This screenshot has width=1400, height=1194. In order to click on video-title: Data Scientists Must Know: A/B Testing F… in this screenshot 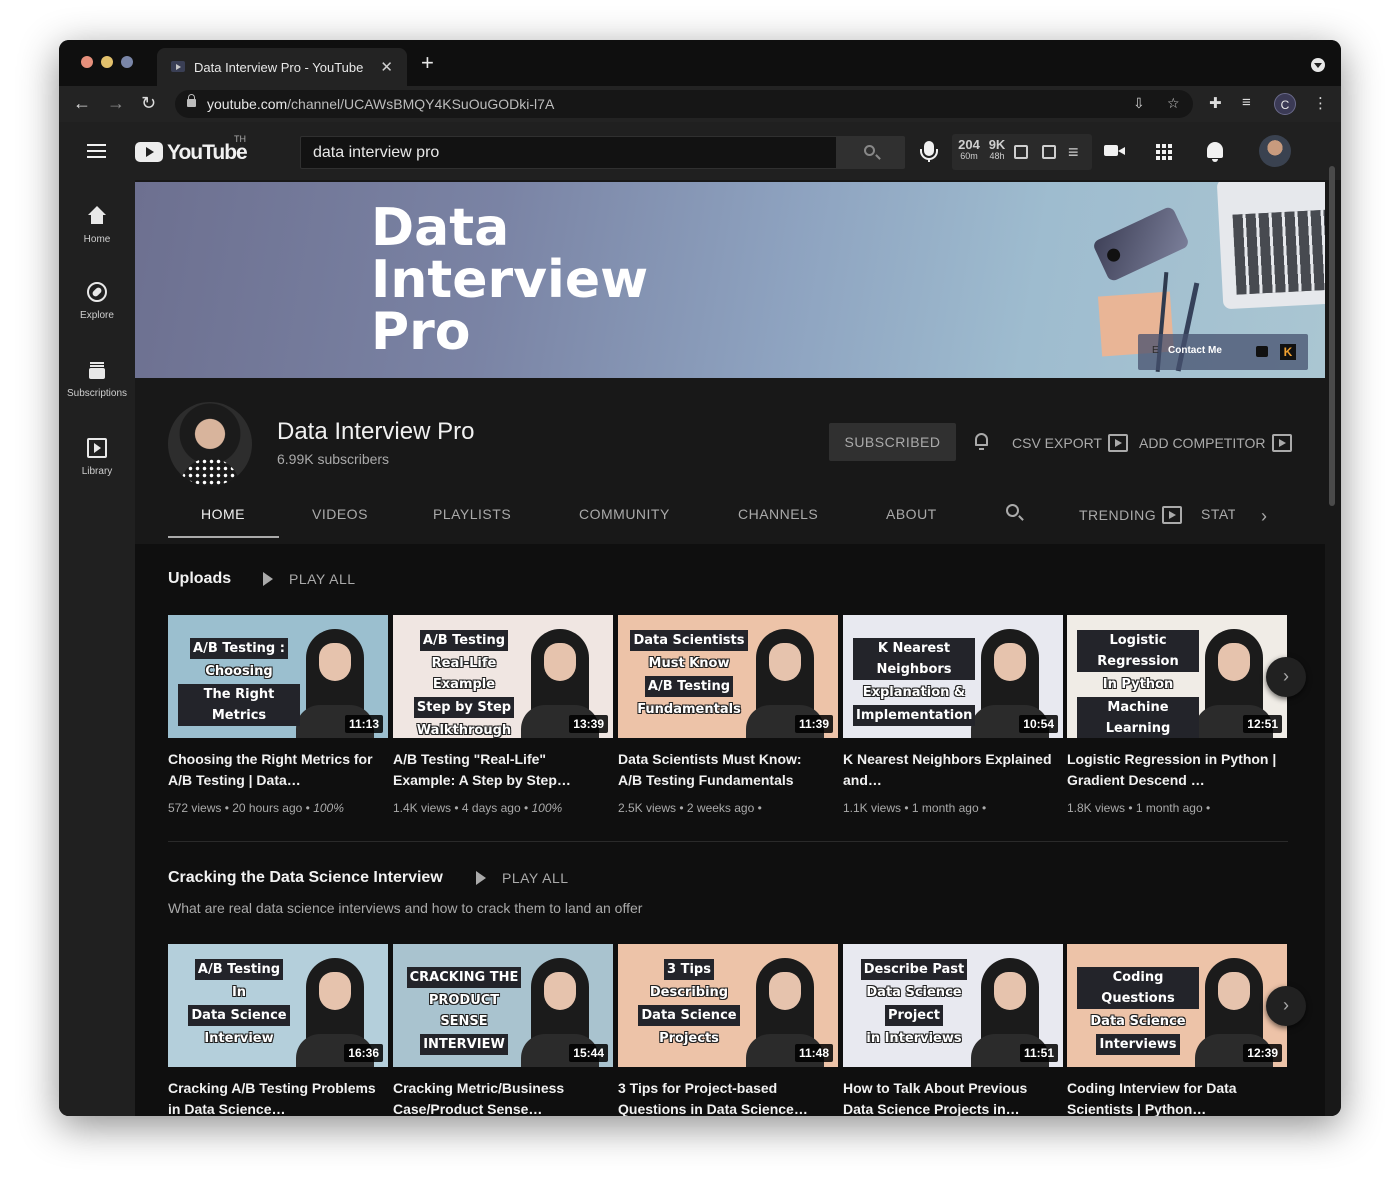, I will do `click(723, 770)`.